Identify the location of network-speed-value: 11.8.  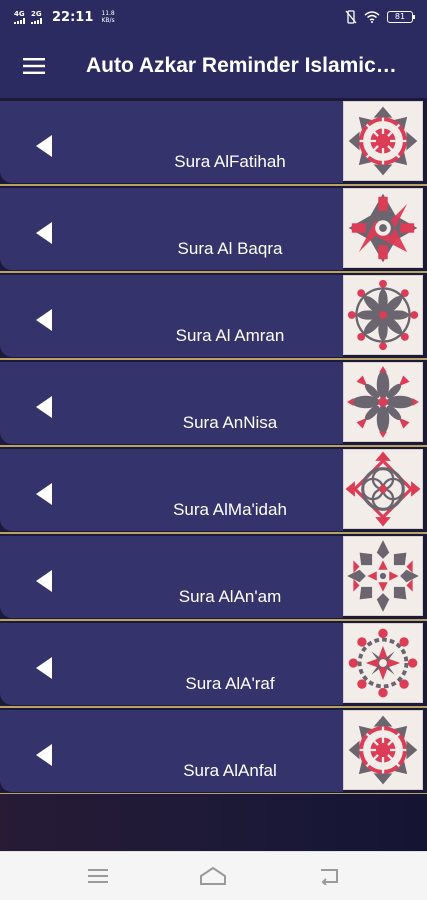
(108, 13).